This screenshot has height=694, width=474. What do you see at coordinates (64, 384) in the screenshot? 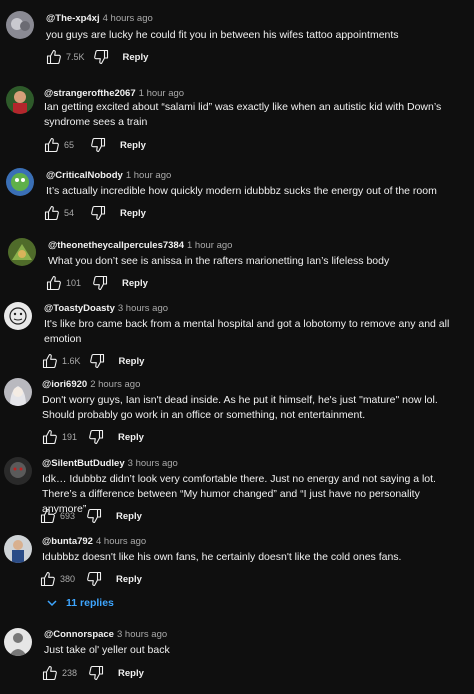
I see `comment-author: @iori6920` at bounding box center [64, 384].